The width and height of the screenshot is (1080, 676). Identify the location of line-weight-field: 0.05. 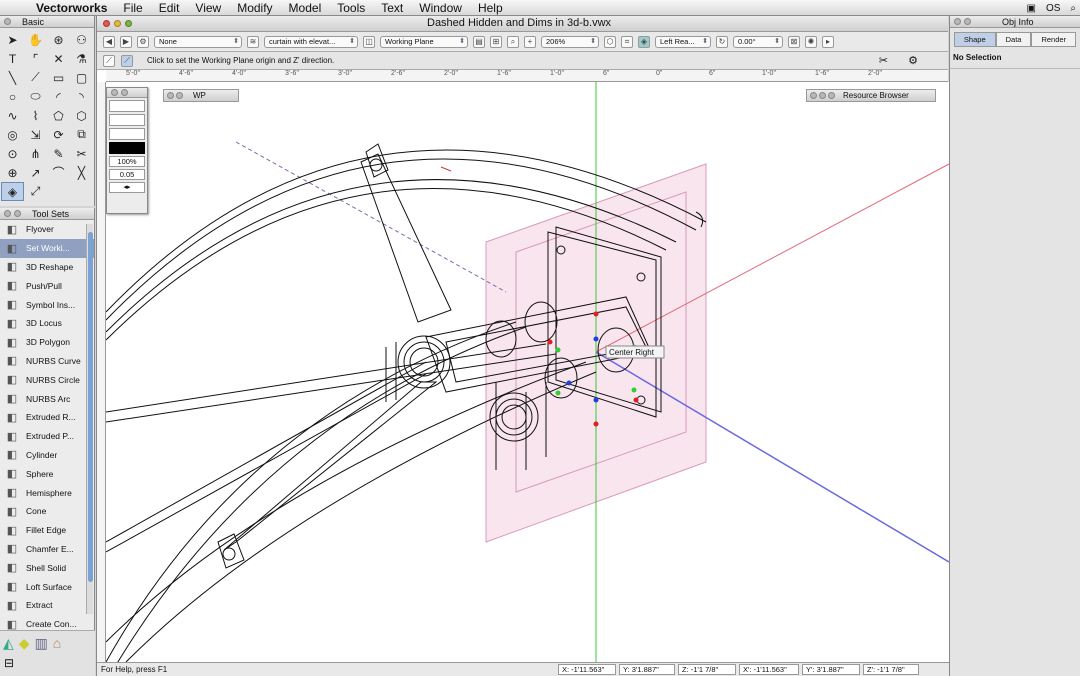
(127, 174).